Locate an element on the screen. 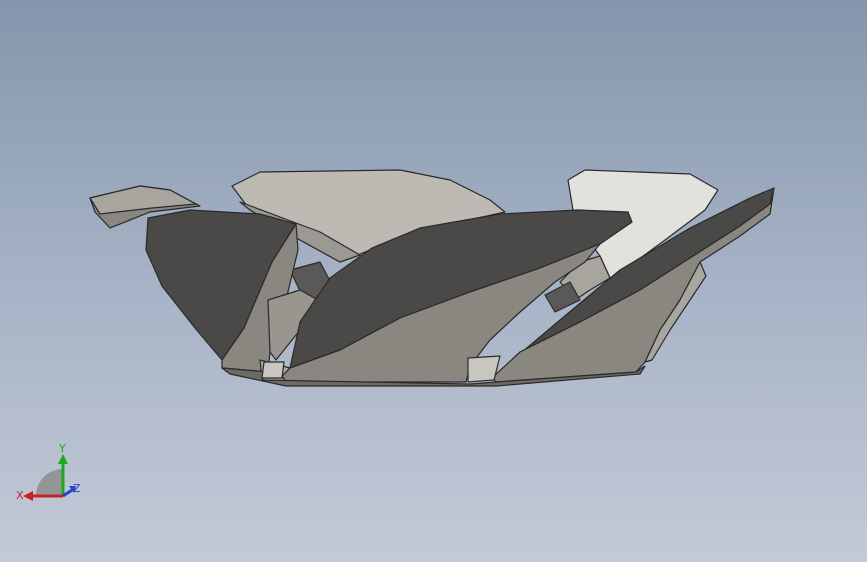 This screenshot has width=867, height=562. triad-z-label: Z is located at coordinates (77, 488).